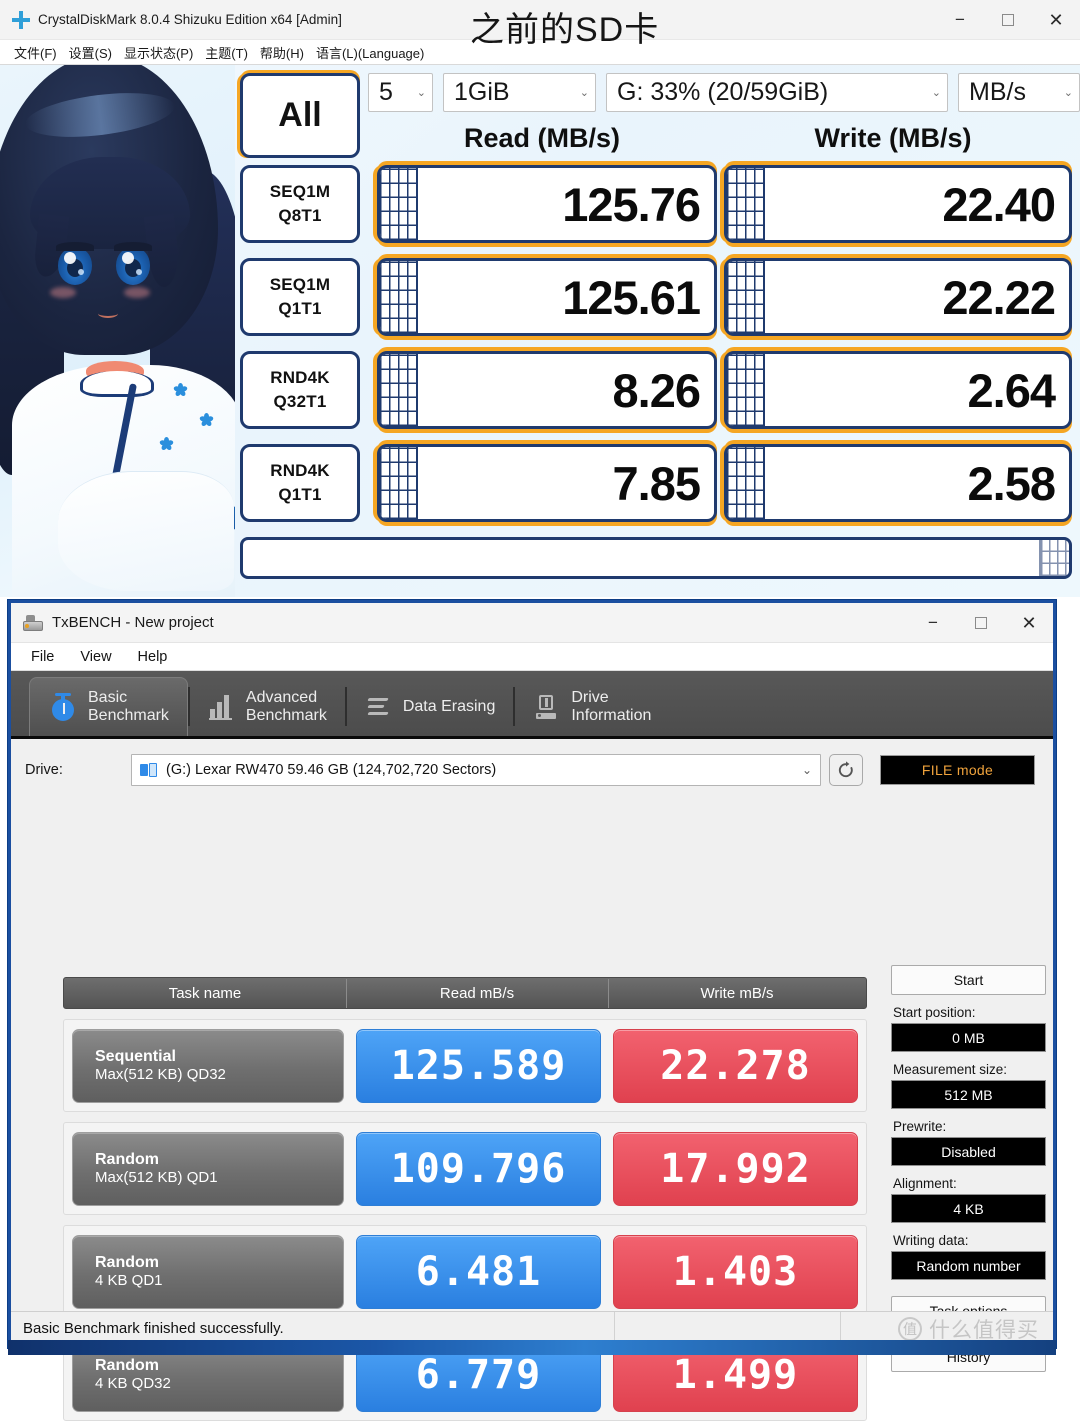 The image size is (1080, 1421). I want to click on table-row: Random 4 KB QD1 6.481 1.403, so click(465, 1271).